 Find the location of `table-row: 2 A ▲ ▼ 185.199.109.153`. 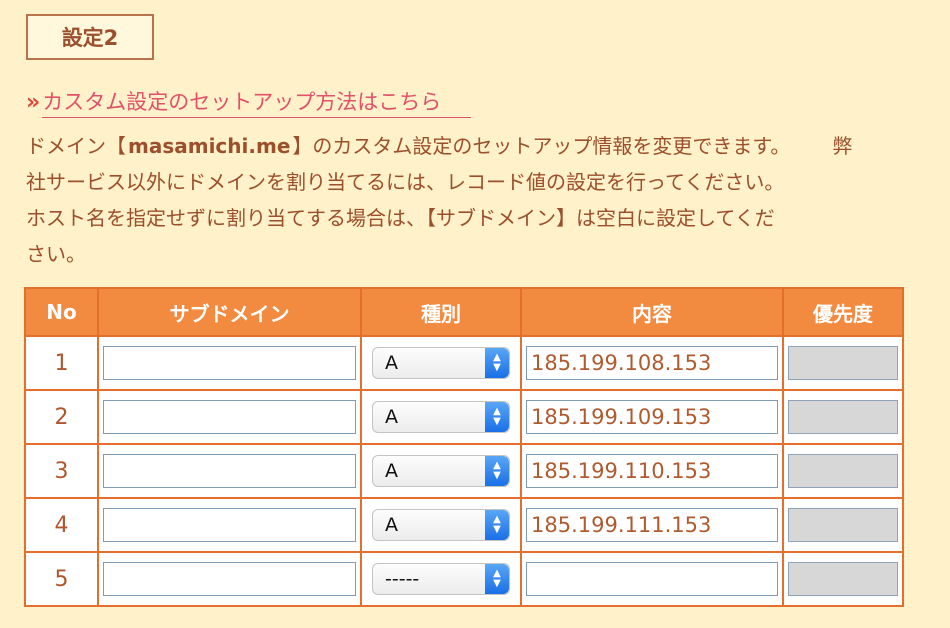

table-row: 2 A ▲ ▼ 185.199.109.153 is located at coordinates (464, 417).